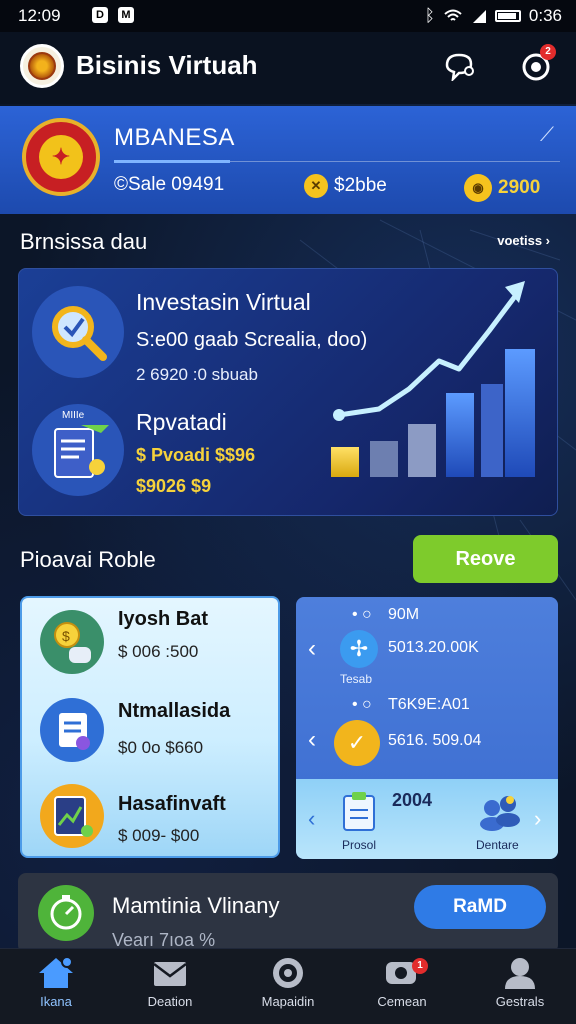  What do you see at coordinates (288, 973) in the screenshot?
I see `target-icon` at bounding box center [288, 973].